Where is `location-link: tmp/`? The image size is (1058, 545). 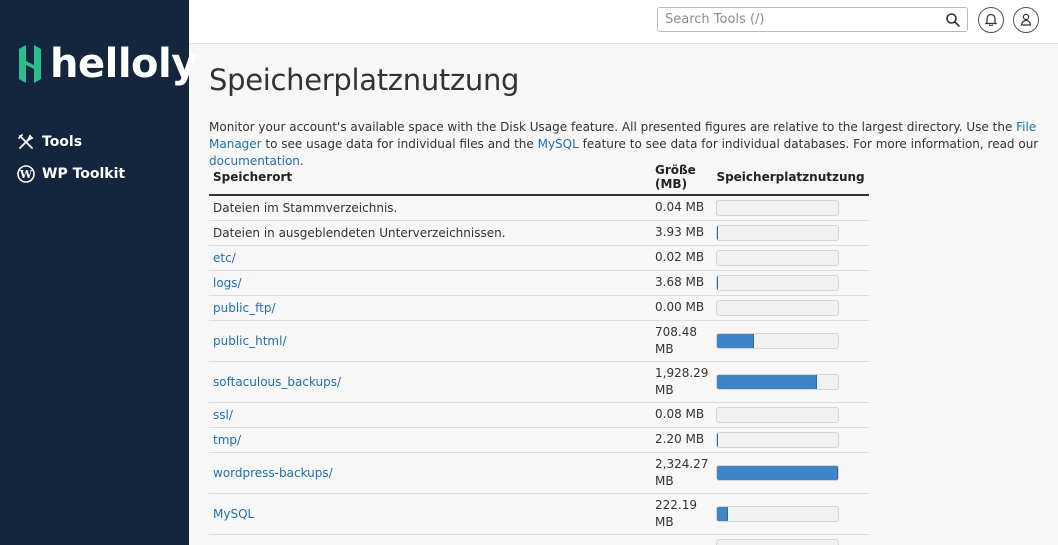
location-link: tmp/ is located at coordinates (227, 440).